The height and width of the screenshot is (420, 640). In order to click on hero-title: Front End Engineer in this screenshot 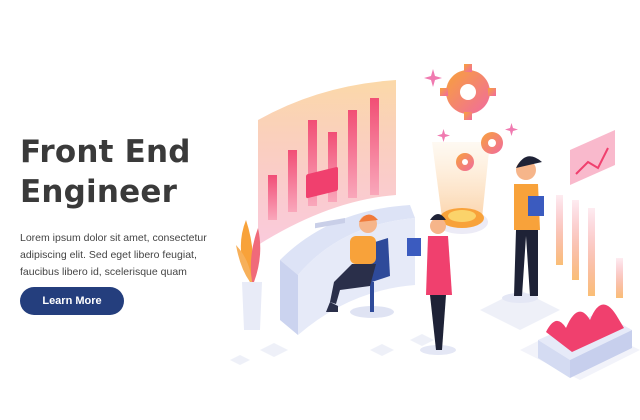, I will do `click(125, 172)`.